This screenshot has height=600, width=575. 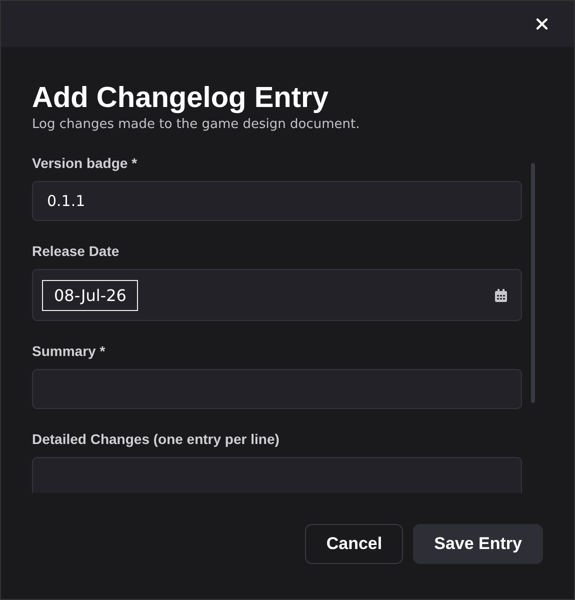 What do you see at coordinates (542, 24) in the screenshot?
I see `close-icon` at bounding box center [542, 24].